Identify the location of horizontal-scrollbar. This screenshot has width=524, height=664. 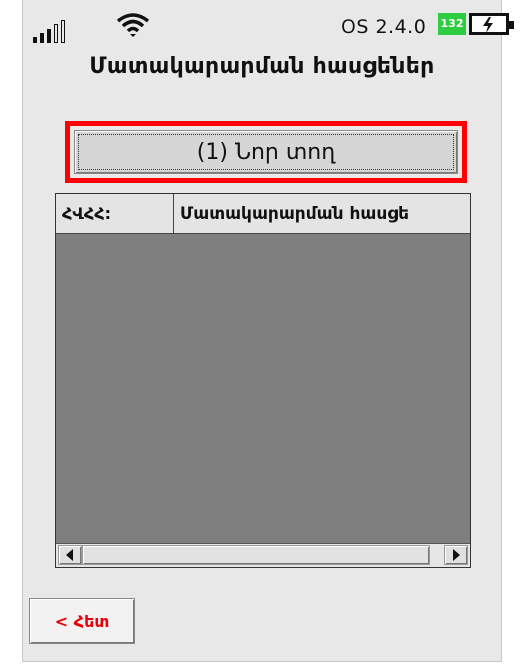
(263, 555).